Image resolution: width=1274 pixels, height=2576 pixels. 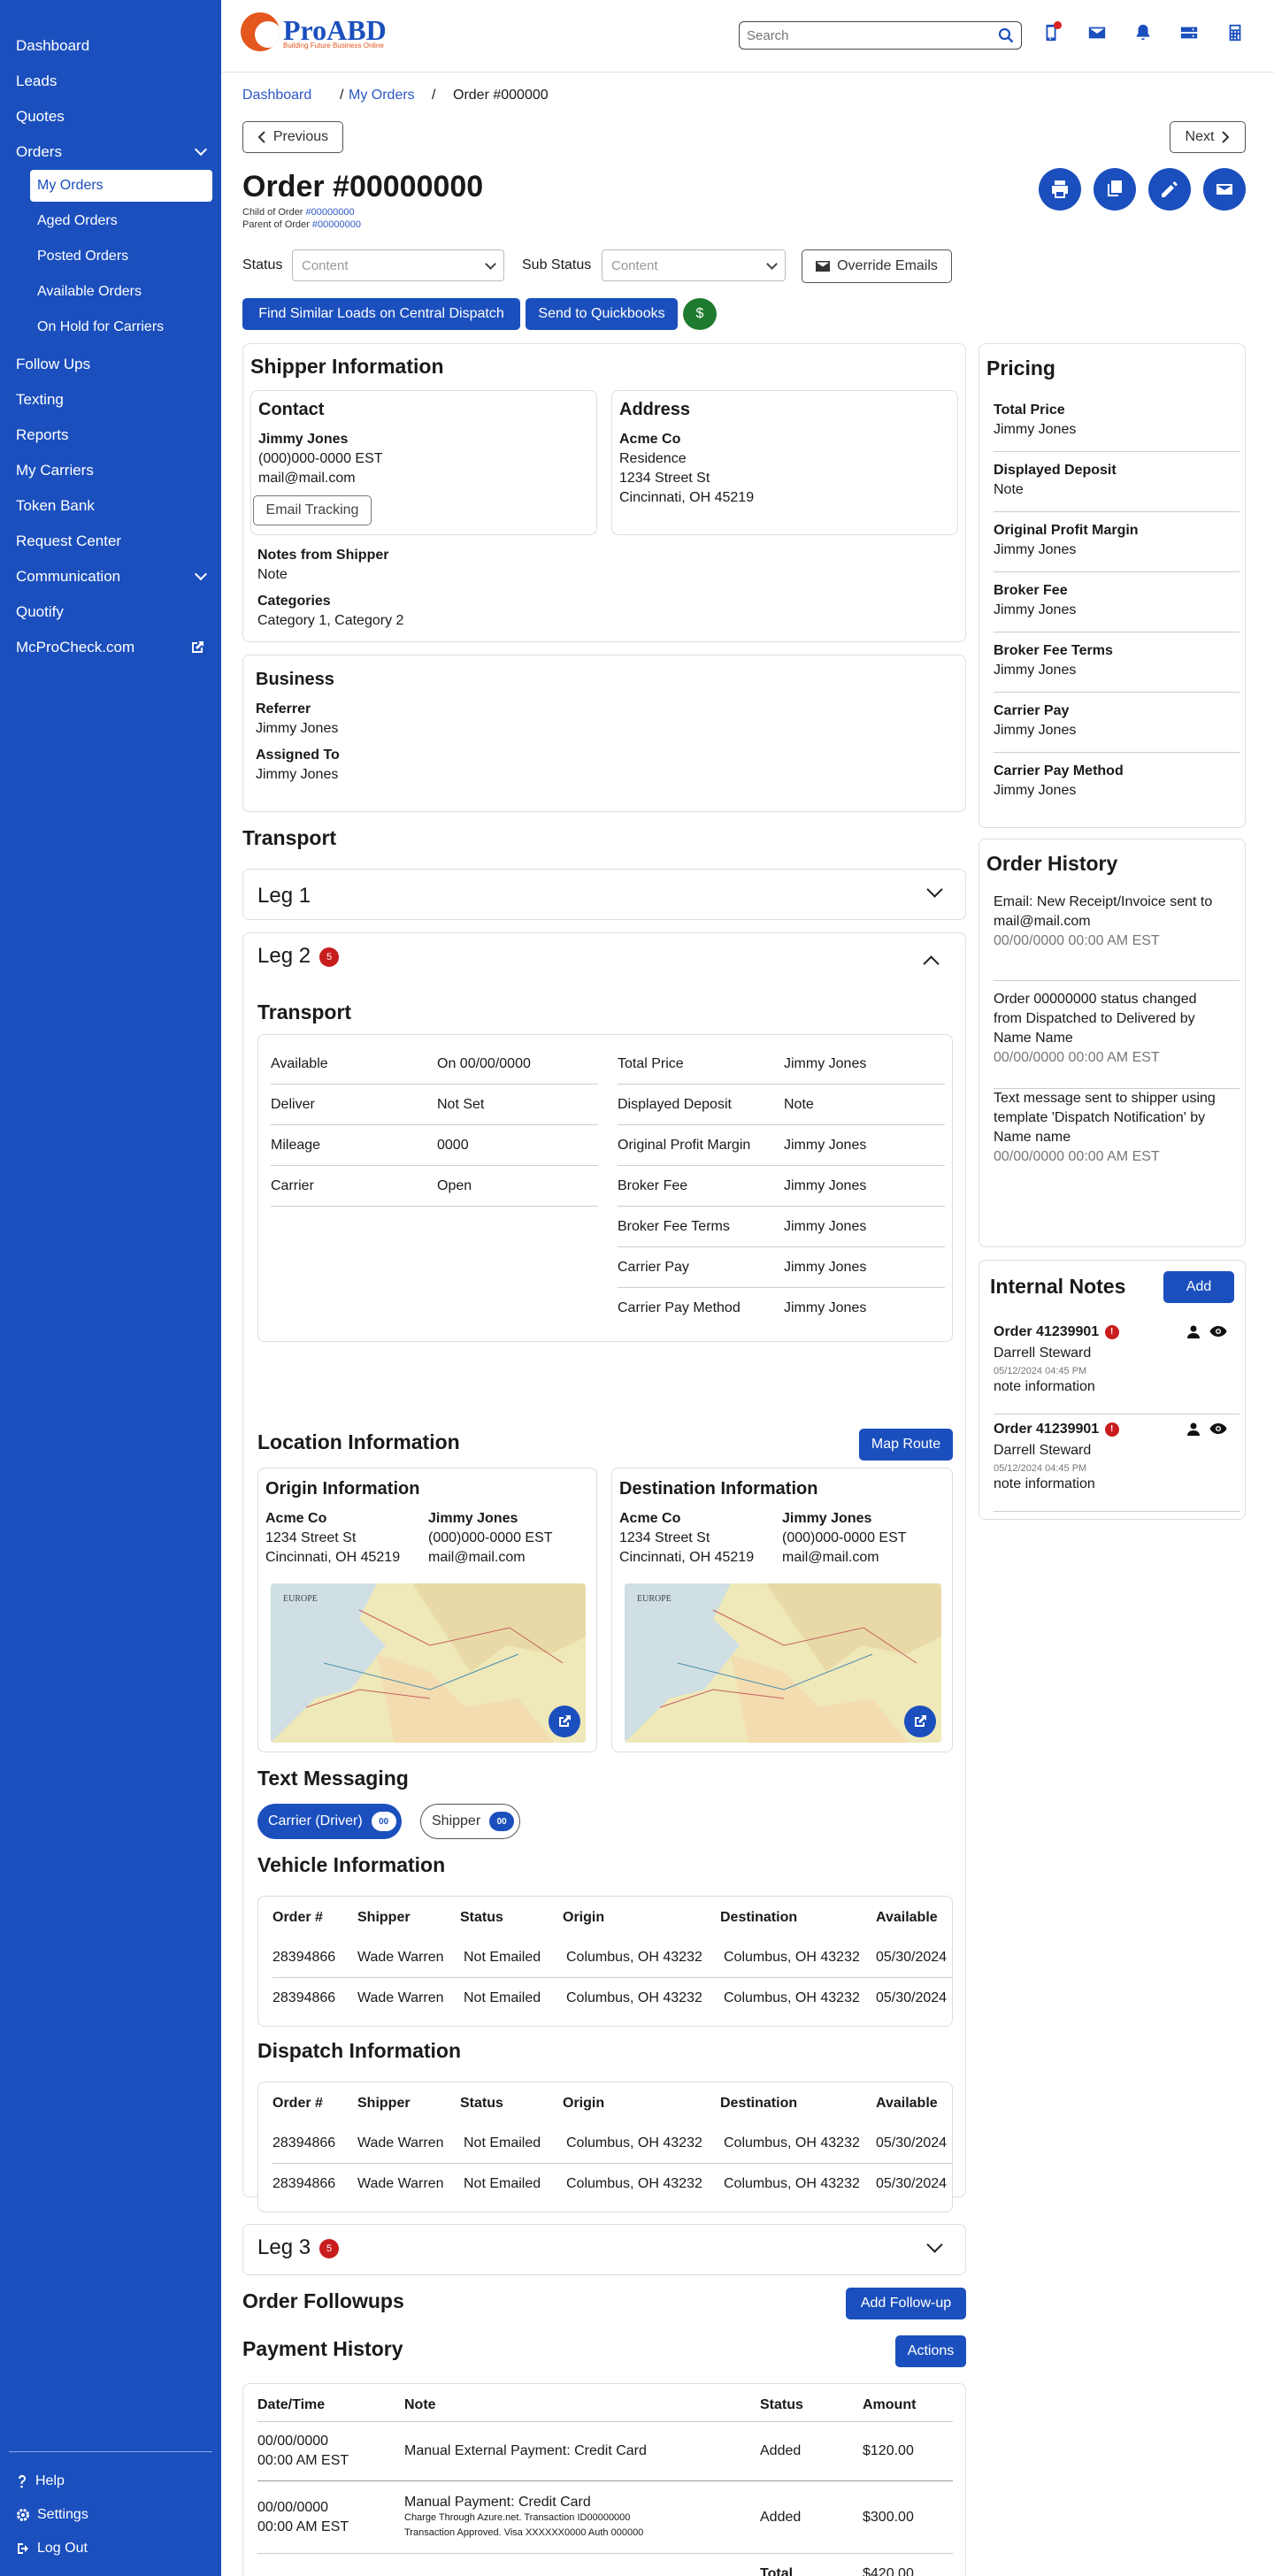 I want to click on chevron-up-icon, so click(x=931, y=963).